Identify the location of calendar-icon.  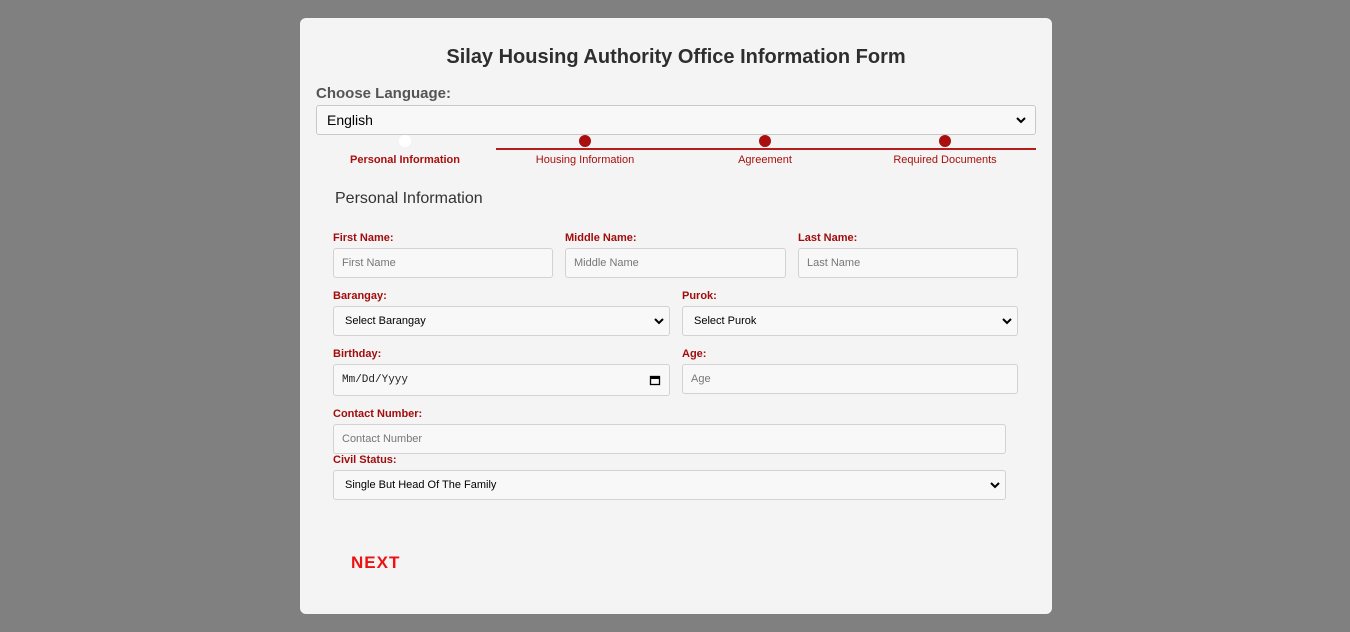
(655, 380).